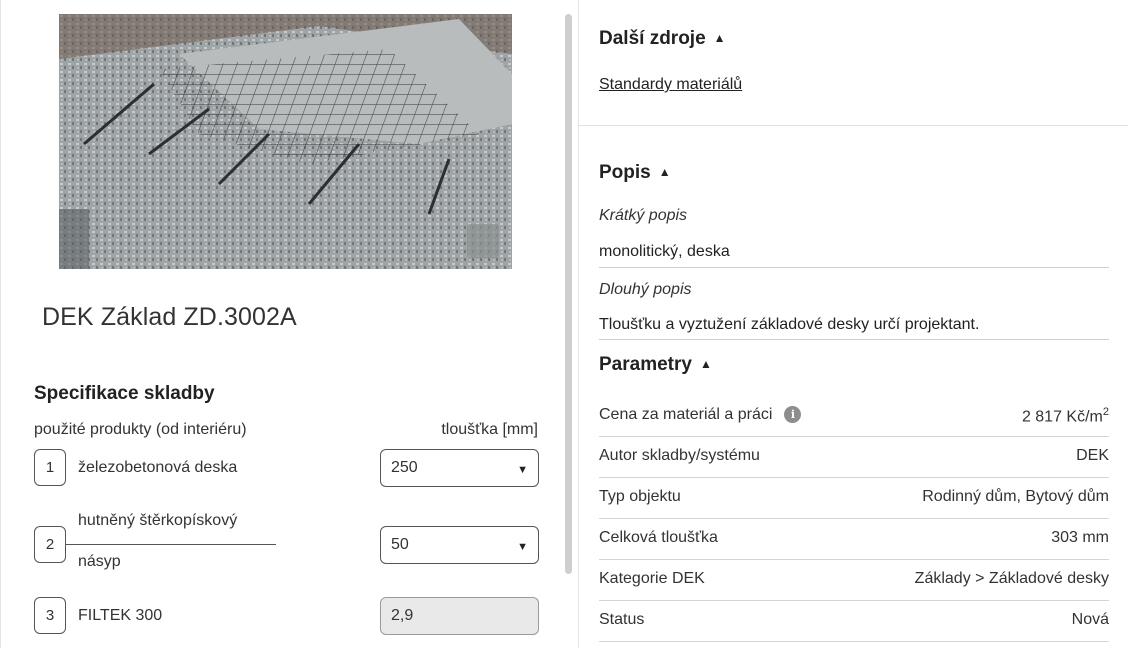  I want to click on parameter-row-price: Cena za materiál a práci i 2 817 Kč/m2, so click(854, 416).